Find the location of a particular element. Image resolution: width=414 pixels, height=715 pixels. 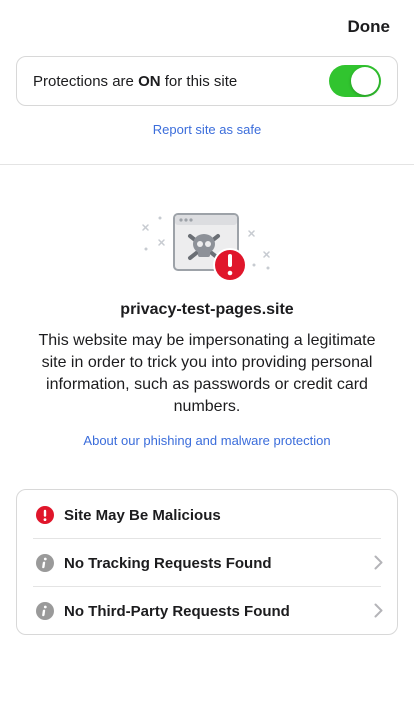

status-label: No Third-Party Requests Found is located at coordinates (177, 611).